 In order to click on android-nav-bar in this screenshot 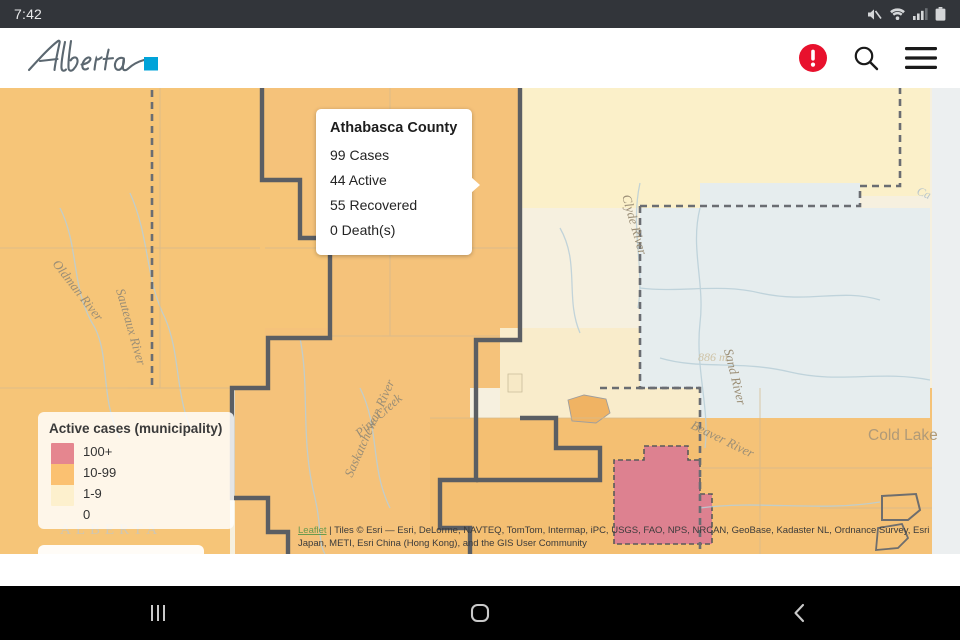, I will do `click(480, 613)`.